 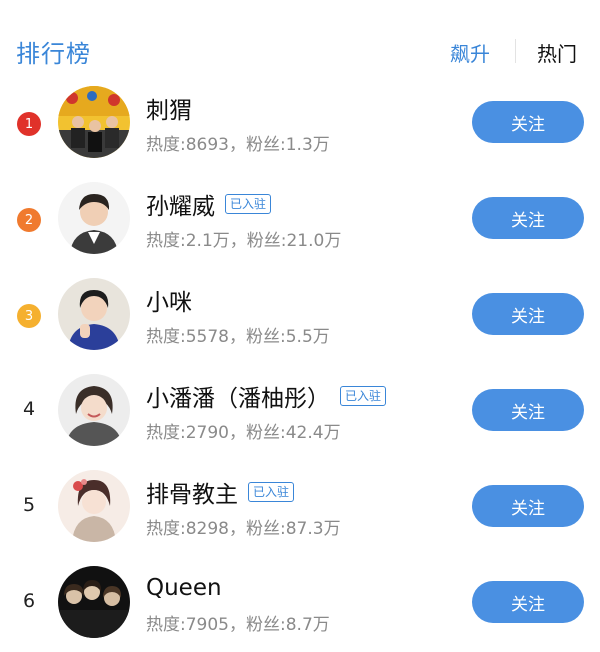 What do you see at coordinates (238, 396) in the screenshot?
I see `artist-name: 小潘潘（潘柚彤）` at bounding box center [238, 396].